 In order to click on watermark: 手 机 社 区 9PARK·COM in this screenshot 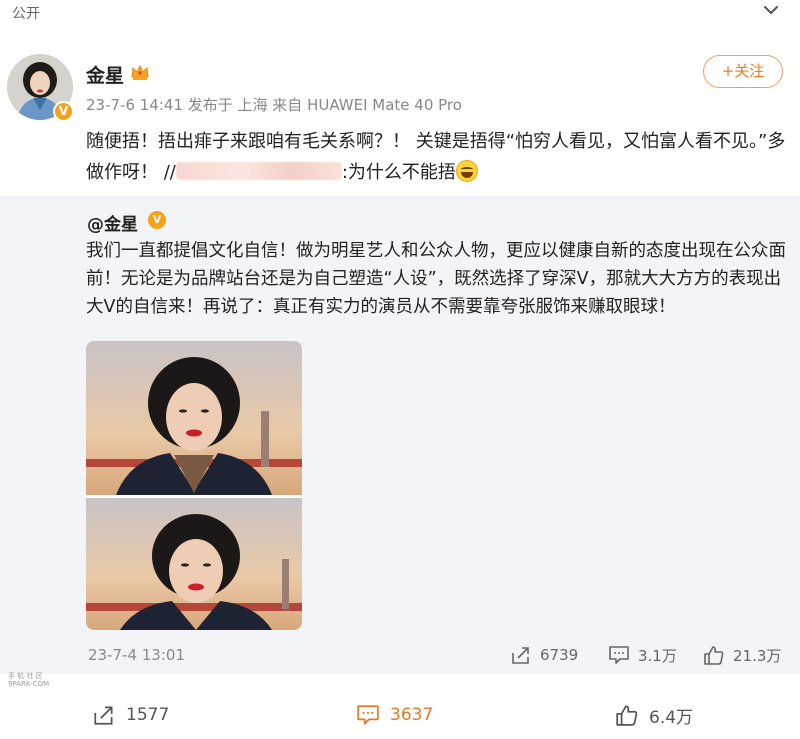, I will do `click(29, 680)`.